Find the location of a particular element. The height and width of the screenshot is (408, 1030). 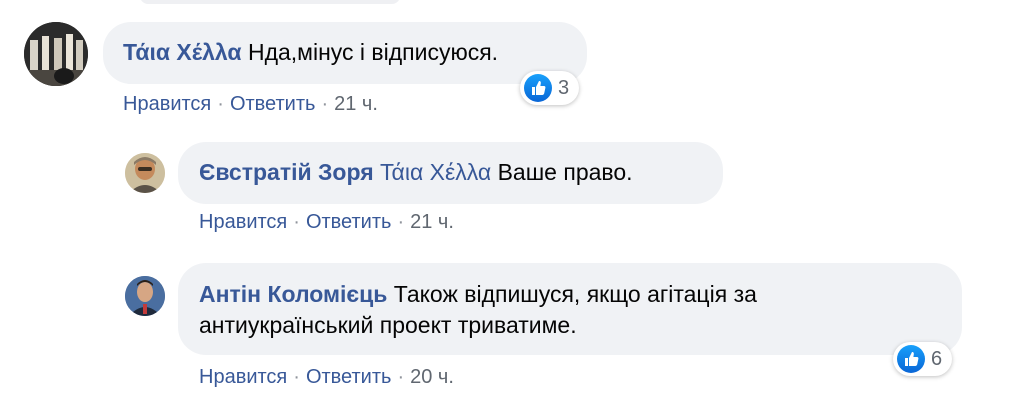

reaction-count: 6 is located at coordinates (923, 359).